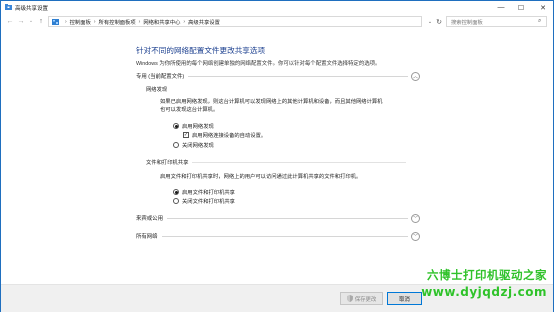 The height and width of the screenshot is (312, 554). What do you see at coordinates (235, 21) in the screenshot?
I see `address-bar: › 控制面板 › 所有控制面板项 › 网络和共享中心 › 高级共享设置` at bounding box center [235, 21].